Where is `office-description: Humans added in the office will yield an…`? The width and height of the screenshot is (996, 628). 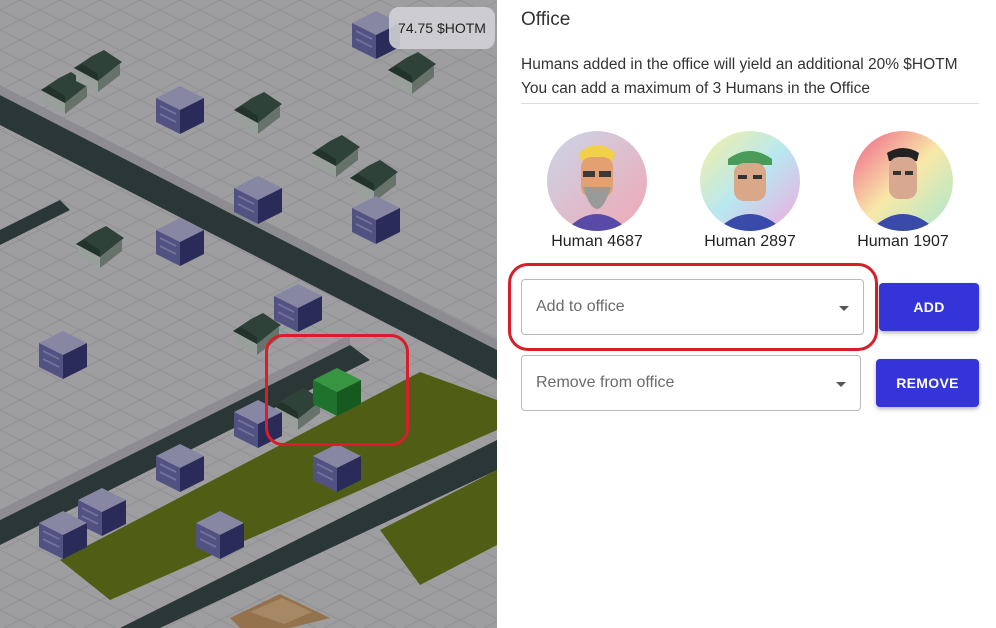
office-description: Humans added in the office will yield an… is located at coordinates (750, 78).